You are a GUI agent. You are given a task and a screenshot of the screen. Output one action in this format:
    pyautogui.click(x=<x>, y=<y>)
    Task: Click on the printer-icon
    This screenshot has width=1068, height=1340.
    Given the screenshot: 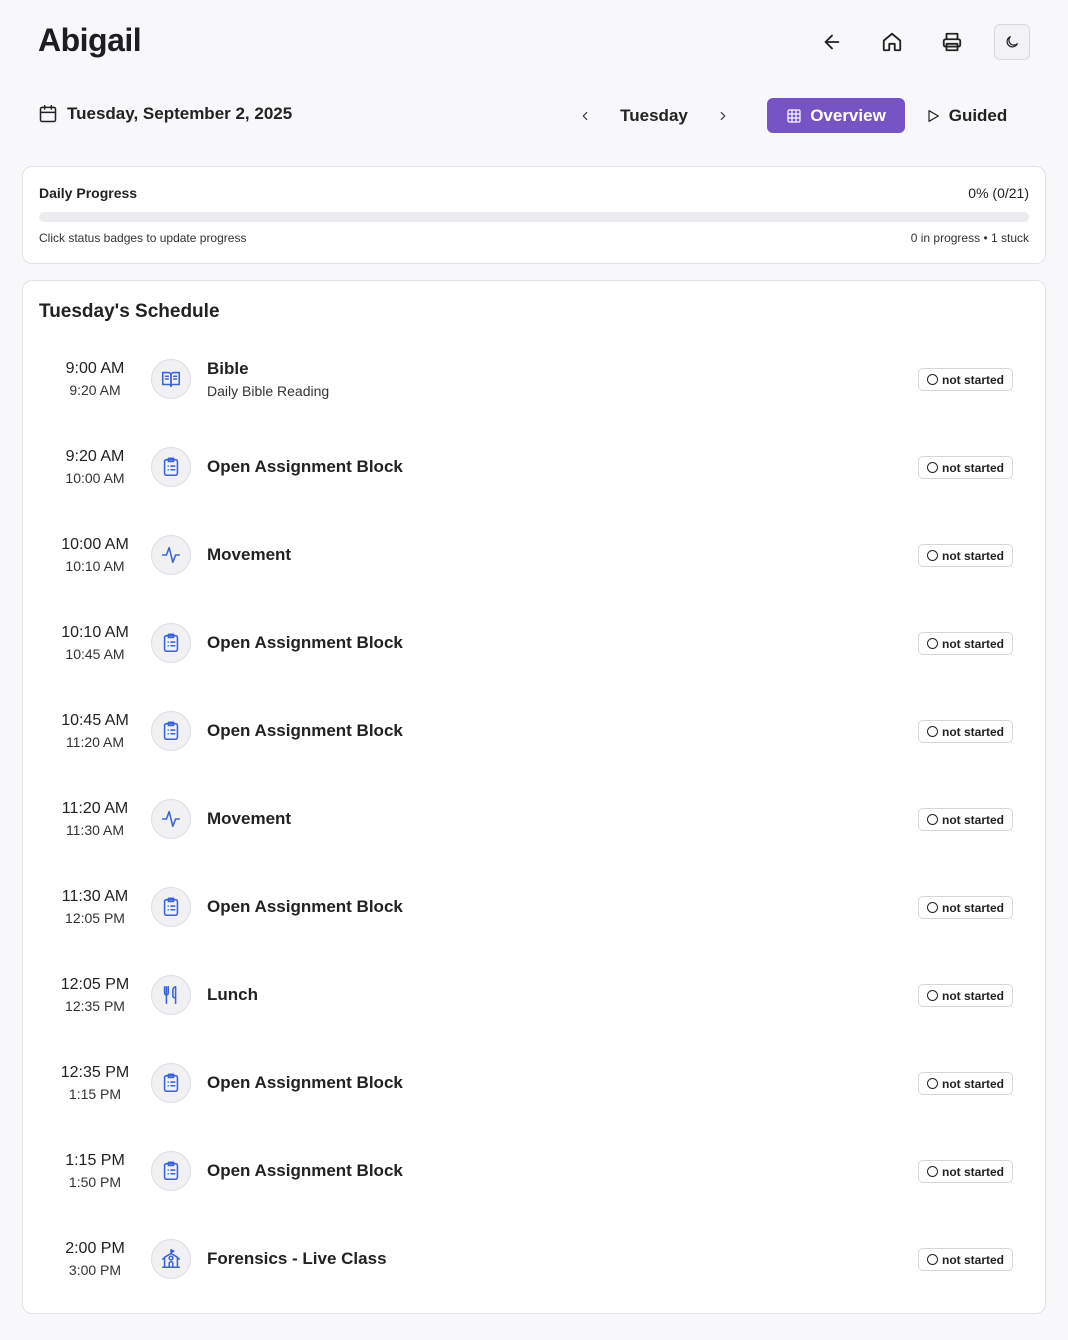 What is the action you would take?
    pyautogui.click(x=952, y=42)
    